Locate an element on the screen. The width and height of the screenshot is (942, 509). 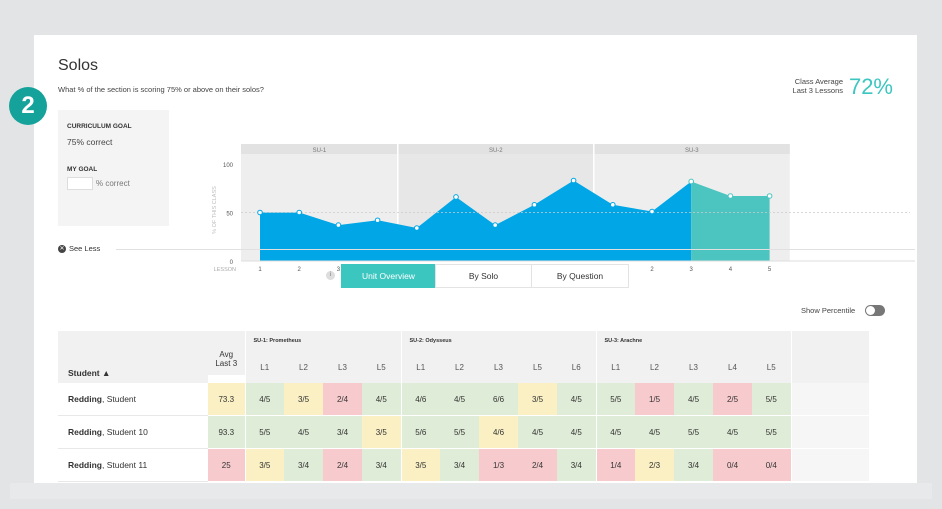
student-last-name: Redding is located at coordinates (85, 432).